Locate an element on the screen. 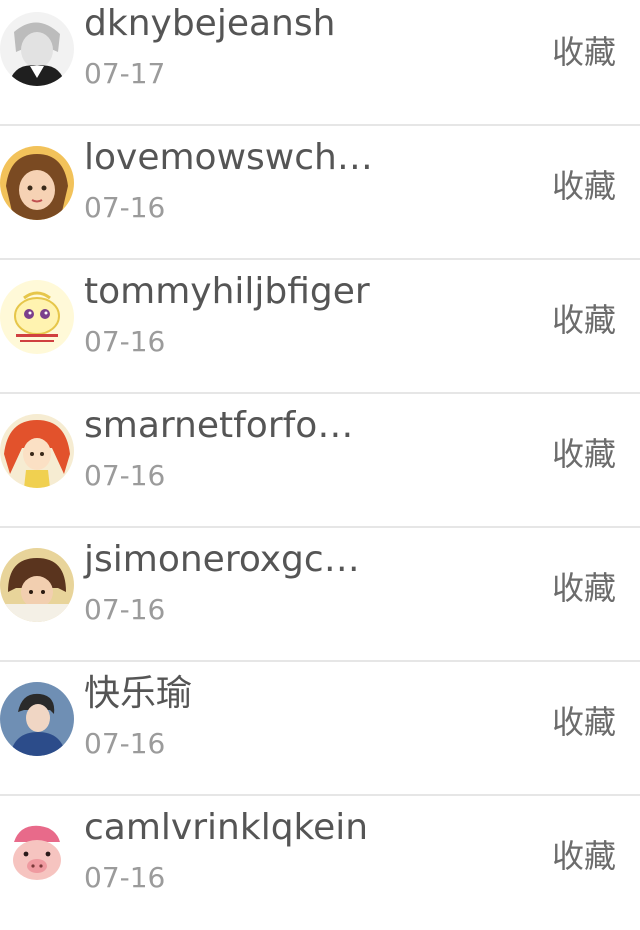 This screenshot has width=640, height=930. date: 07-17 is located at coordinates (125, 73).